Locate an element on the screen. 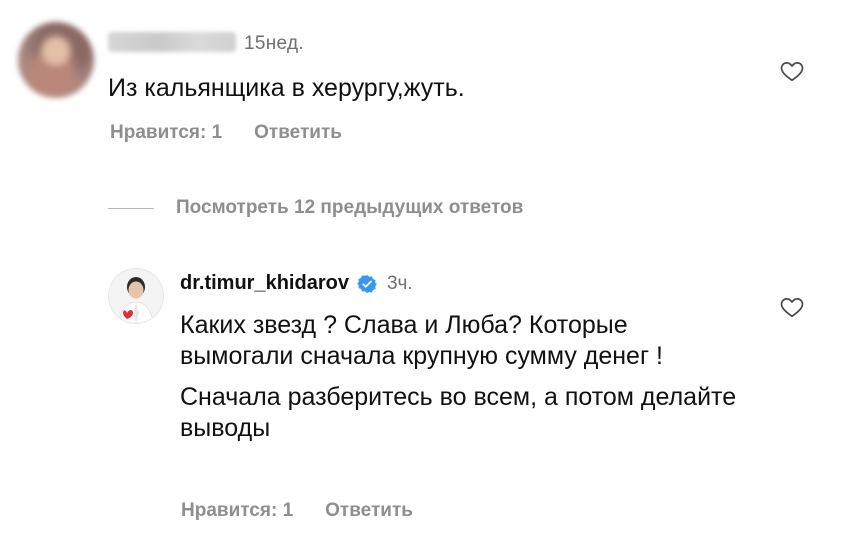 This screenshot has width=850, height=553. replies-divider-line is located at coordinates (131, 208).